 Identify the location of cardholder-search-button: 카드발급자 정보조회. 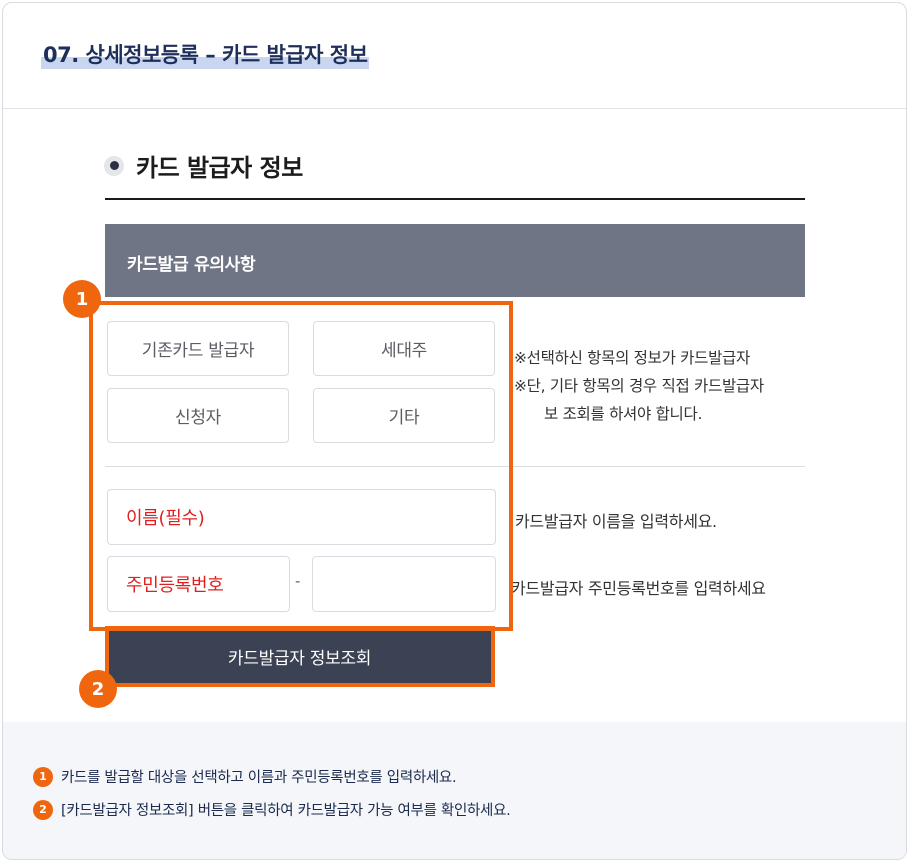
(299, 656).